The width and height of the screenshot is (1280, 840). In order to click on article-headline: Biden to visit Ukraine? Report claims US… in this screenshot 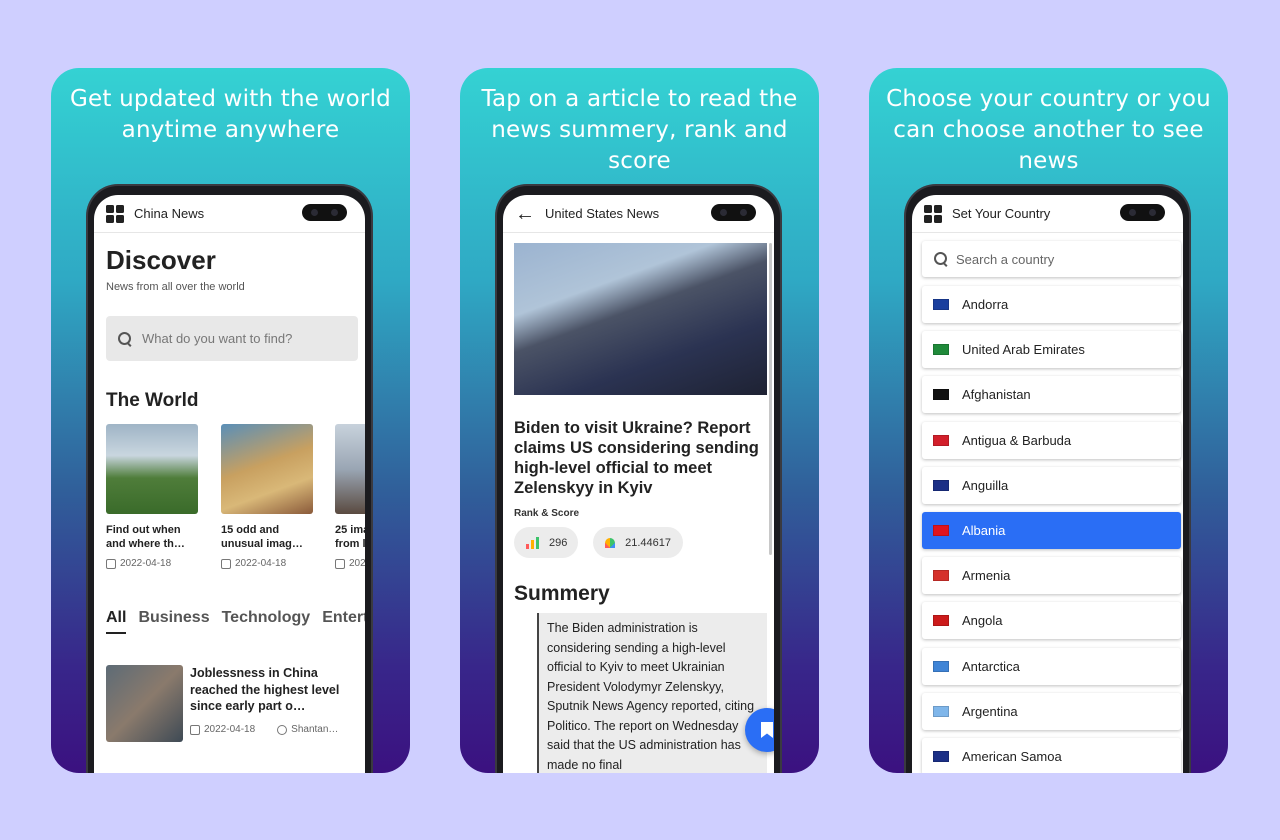, I will do `click(636, 458)`.